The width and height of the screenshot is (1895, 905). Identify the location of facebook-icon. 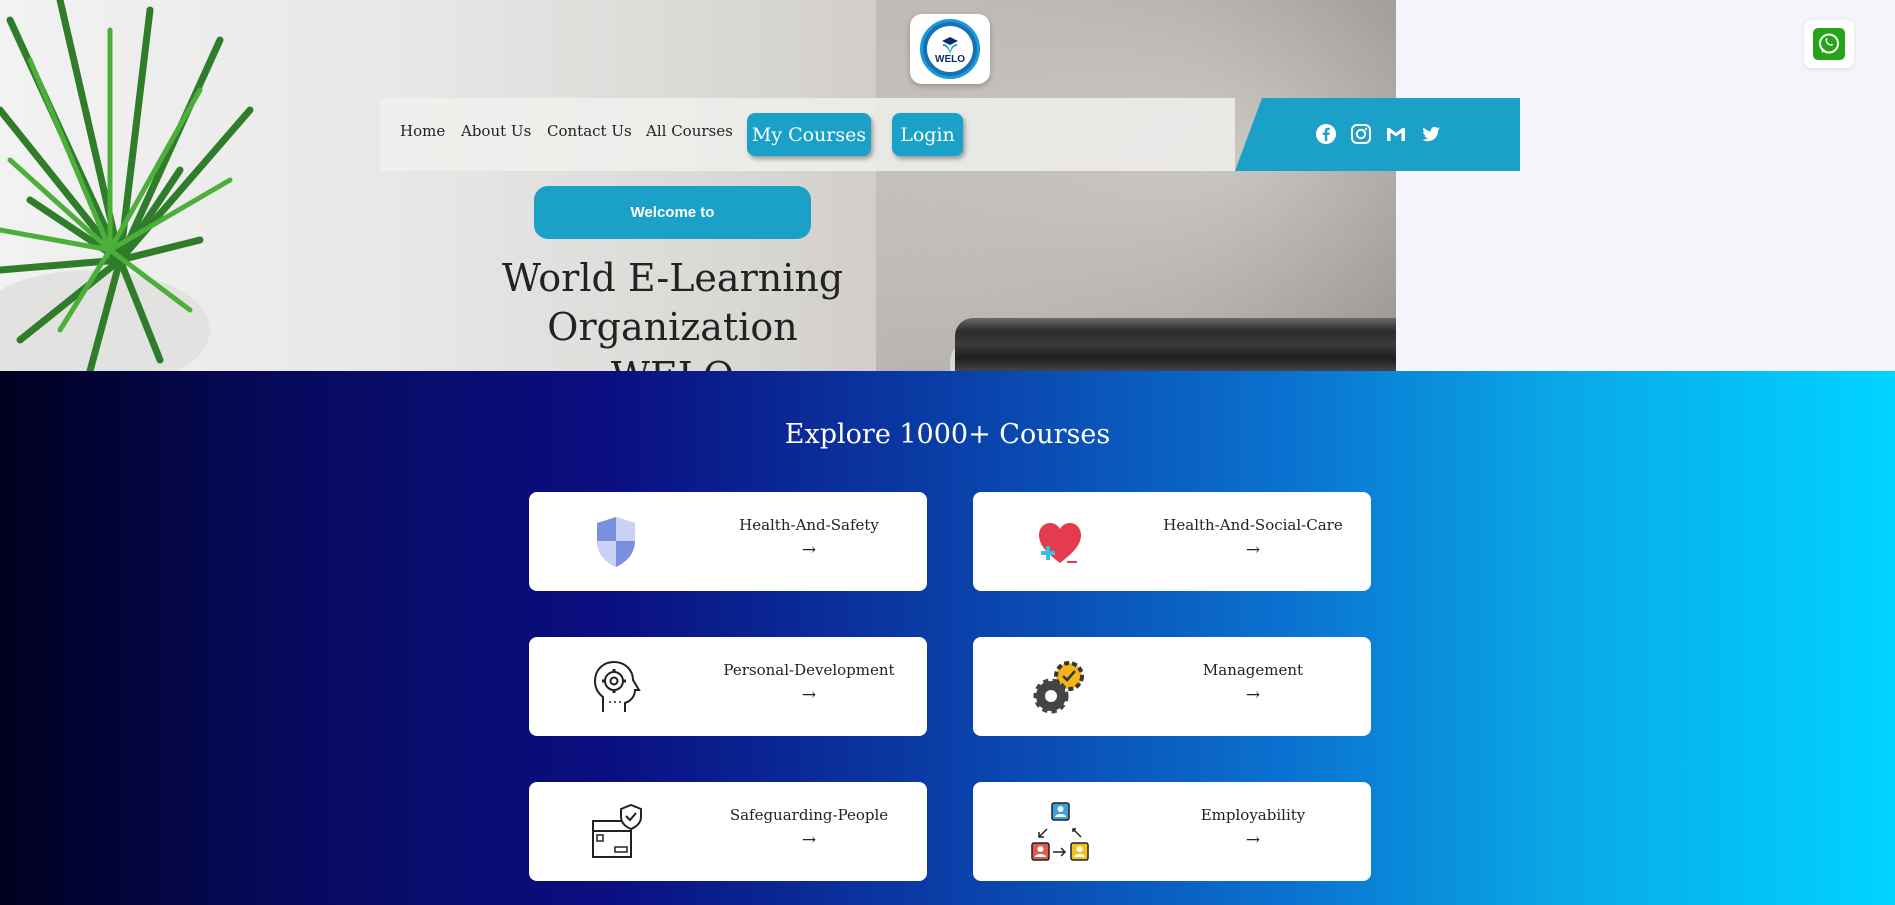
(1326, 134).